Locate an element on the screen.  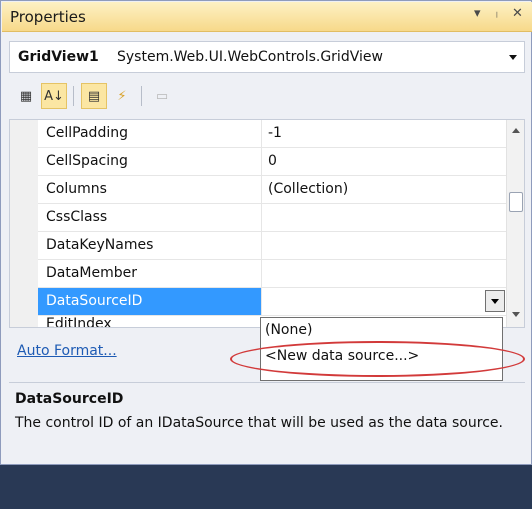
property-name: DataSourceID is located at coordinates (150, 301).